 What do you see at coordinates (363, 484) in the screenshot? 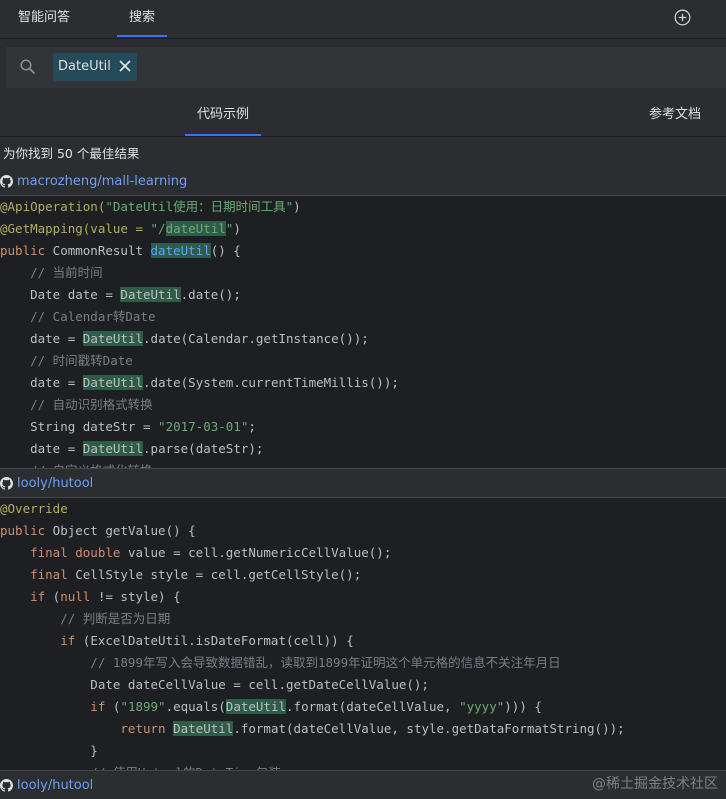
I see `result-repo-header: looly/hutool` at bounding box center [363, 484].